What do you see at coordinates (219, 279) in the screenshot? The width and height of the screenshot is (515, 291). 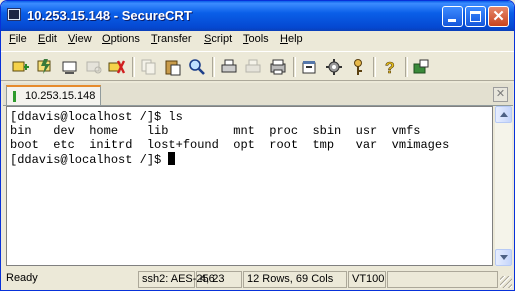 I see `status-cursor-position: 4, 23` at bounding box center [219, 279].